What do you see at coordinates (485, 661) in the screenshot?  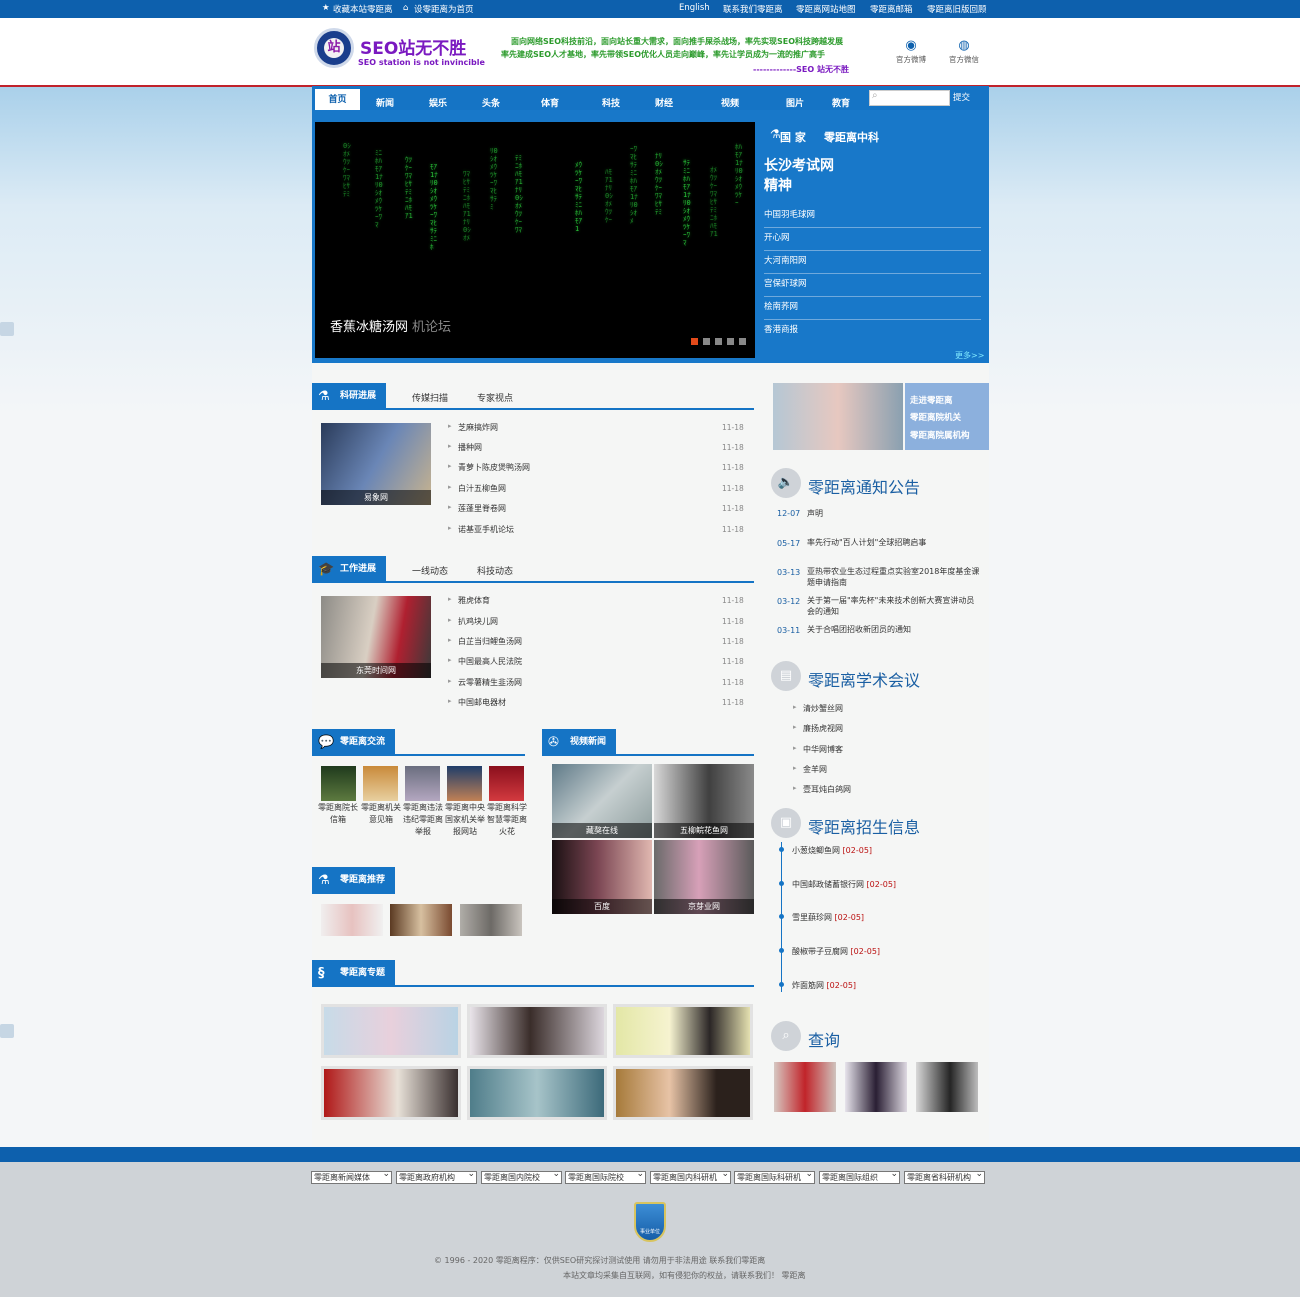 I see `list-item: 中国最高人民法院` at bounding box center [485, 661].